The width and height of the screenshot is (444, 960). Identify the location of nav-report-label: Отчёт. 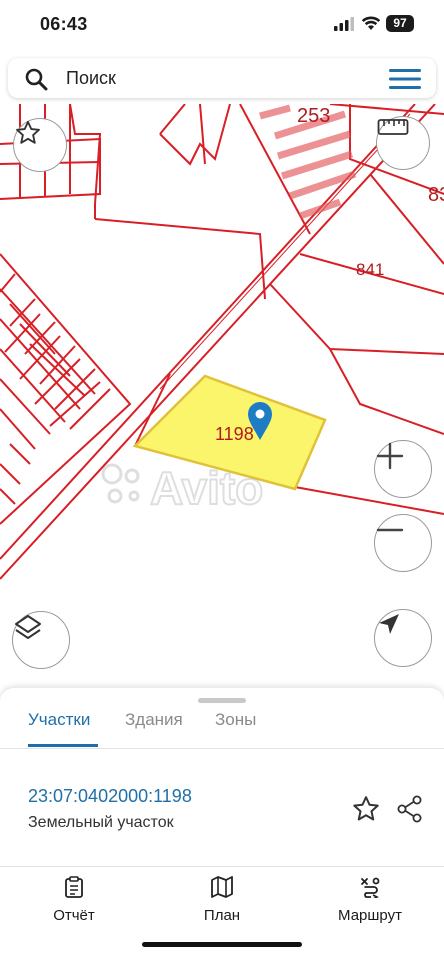
(74, 915).